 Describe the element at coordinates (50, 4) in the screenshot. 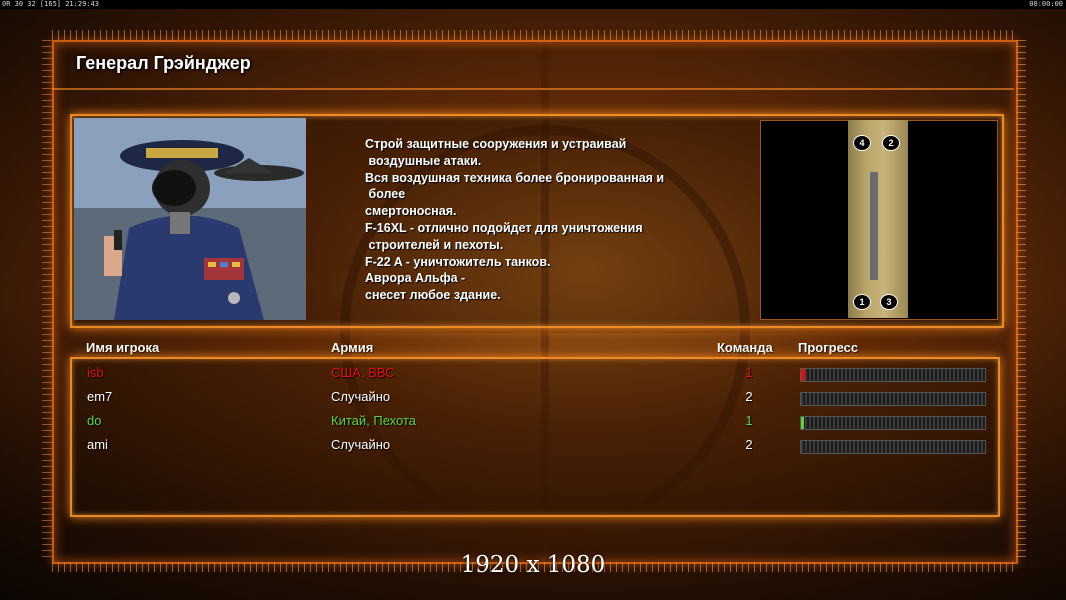

I see `status-bar-left: 0R 30 32 [165] 21:29:43` at that location.